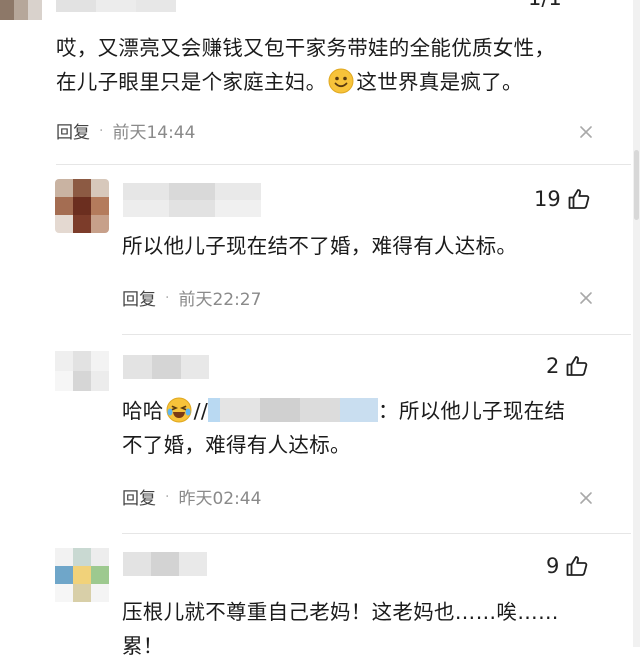  I want to click on like-button: 2, so click(567, 366).